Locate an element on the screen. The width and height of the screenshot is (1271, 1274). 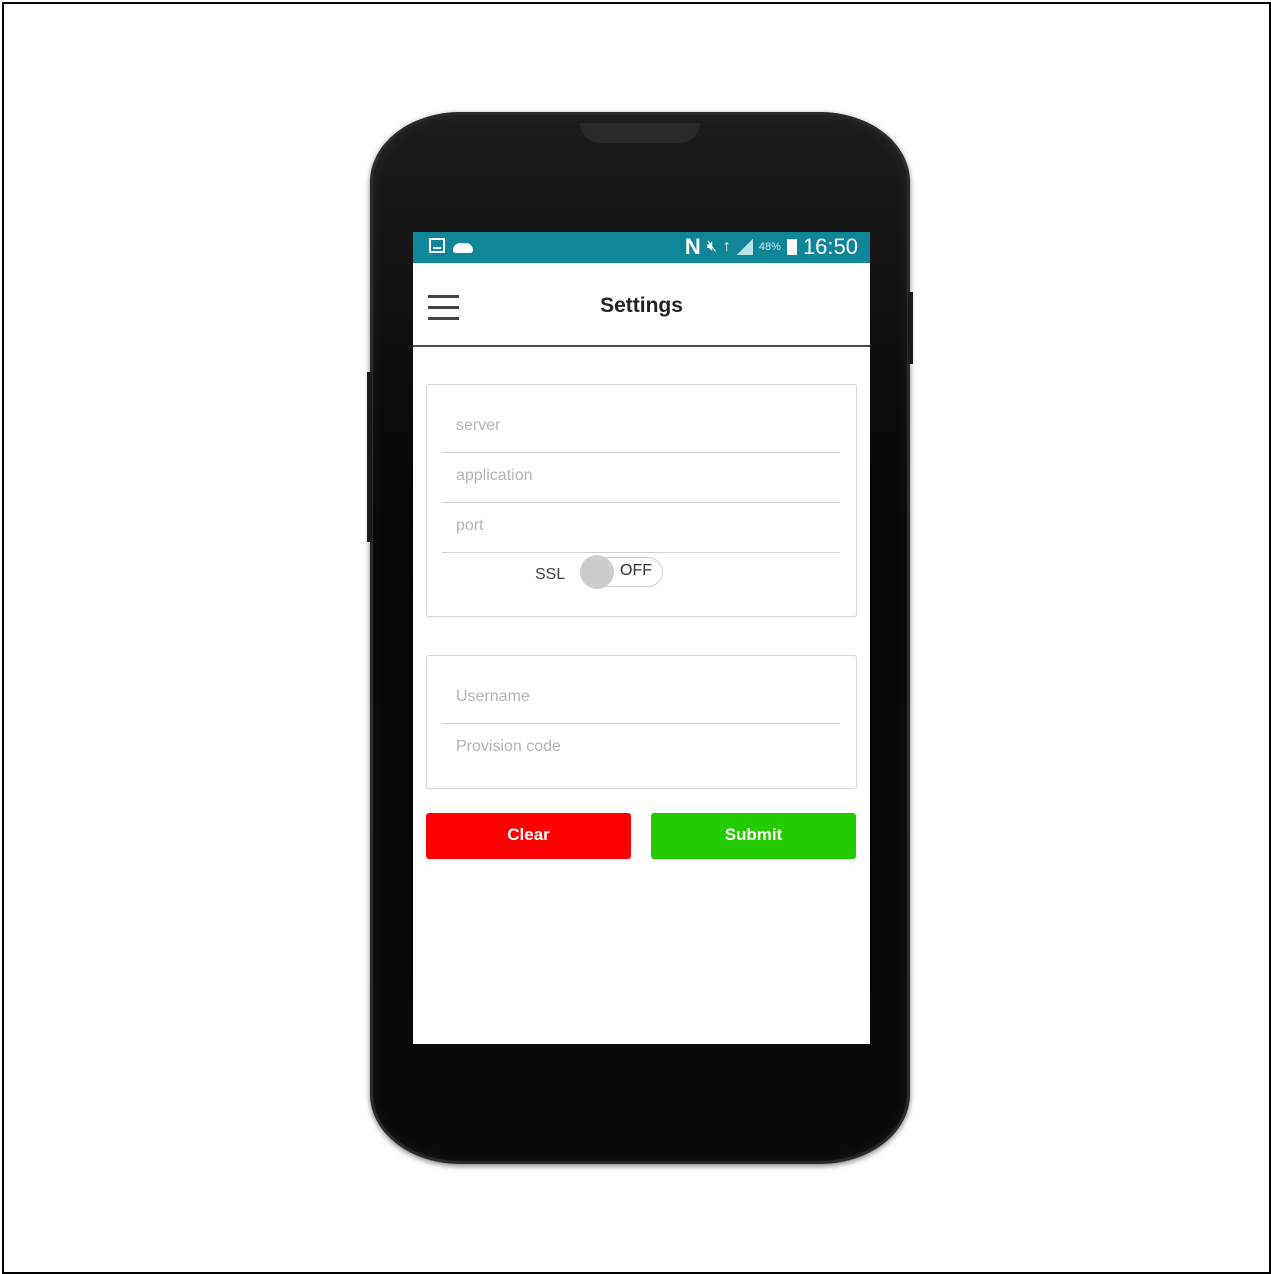
battery-icon is located at coordinates (791, 247).